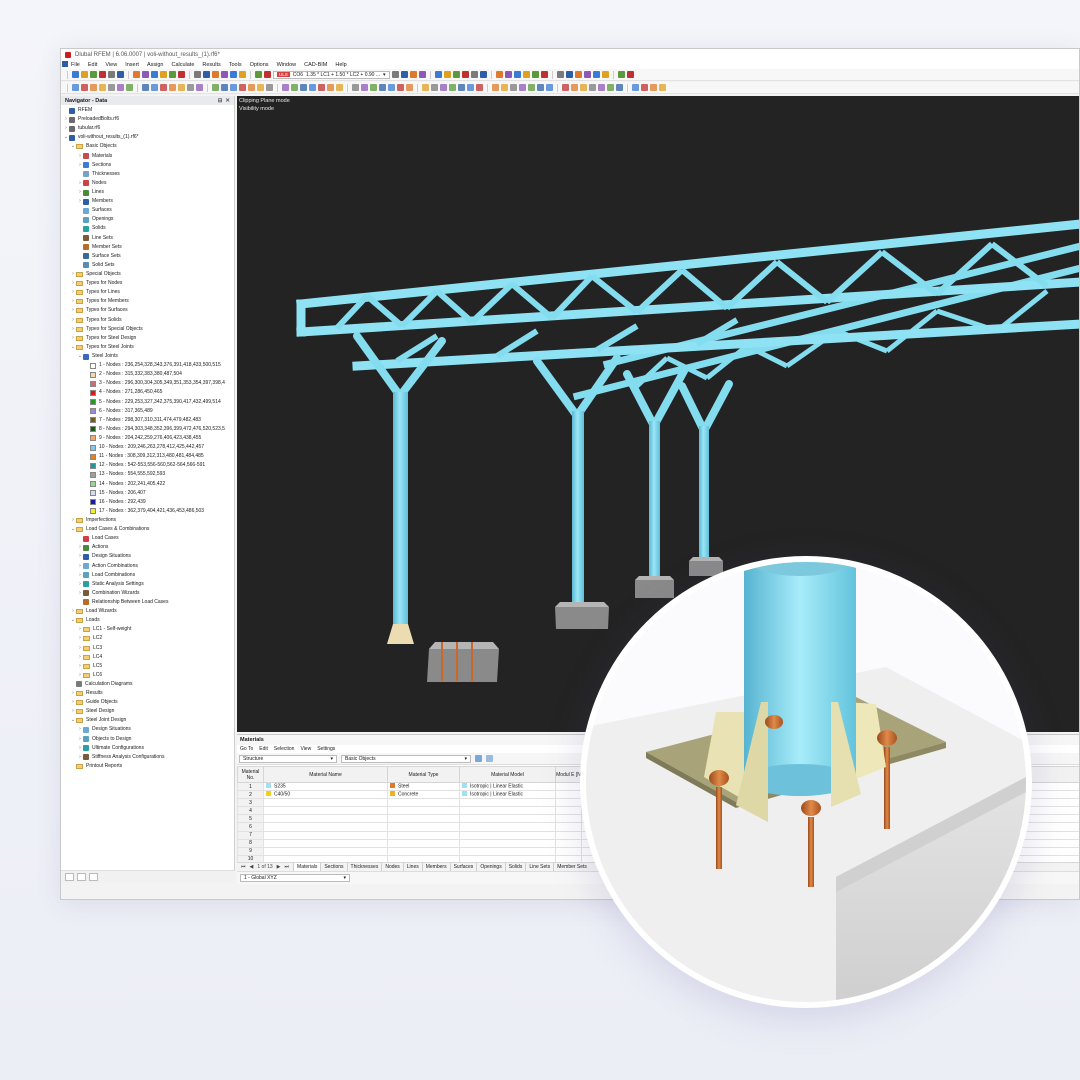  I want to click on tree-steel-joint-design: ⌄ Steel Joint Design, so click(147, 720).